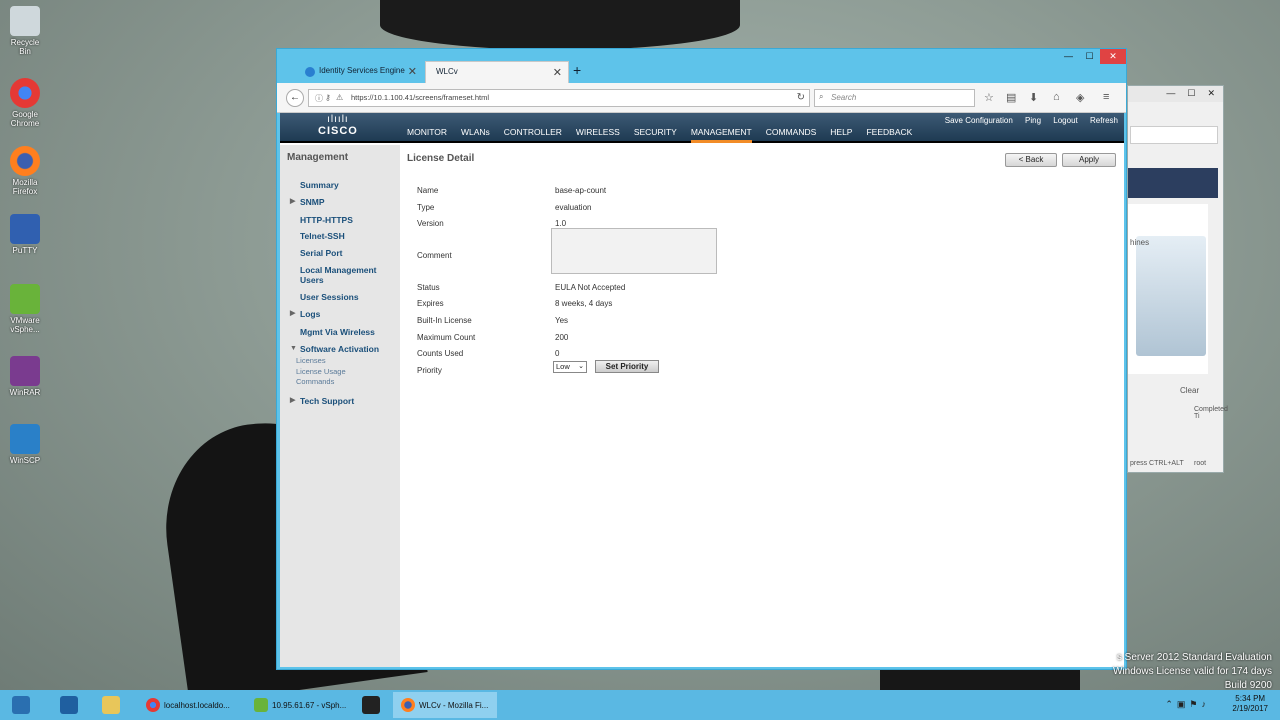 This screenshot has height=720, width=1280. Describe the element at coordinates (1206, 704) in the screenshot. I see `volume-icon: ♪` at that location.